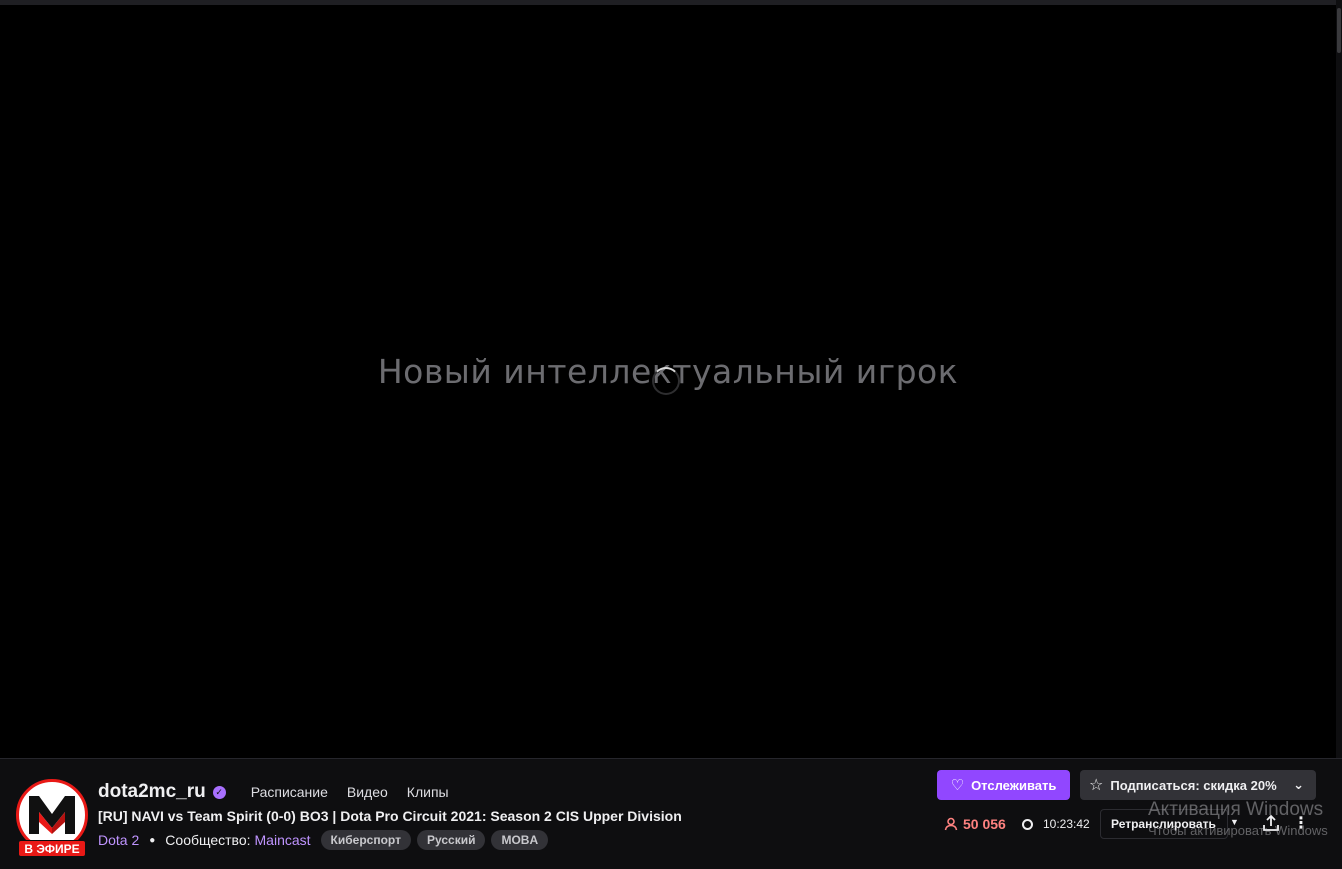  Describe the element at coordinates (52, 848) in the screenshot. I see `live-badge: В ЭФИРЕ` at that location.